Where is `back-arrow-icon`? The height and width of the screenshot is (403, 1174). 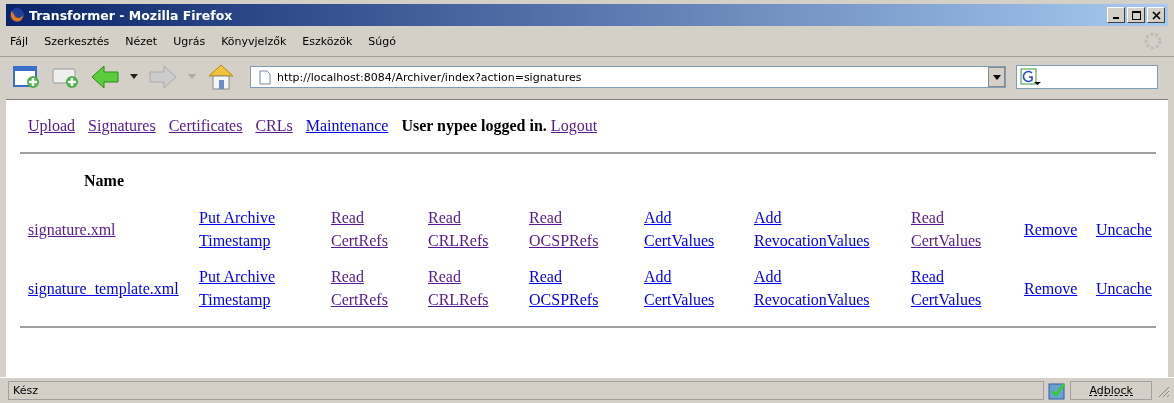 back-arrow-icon is located at coordinates (105, 77).